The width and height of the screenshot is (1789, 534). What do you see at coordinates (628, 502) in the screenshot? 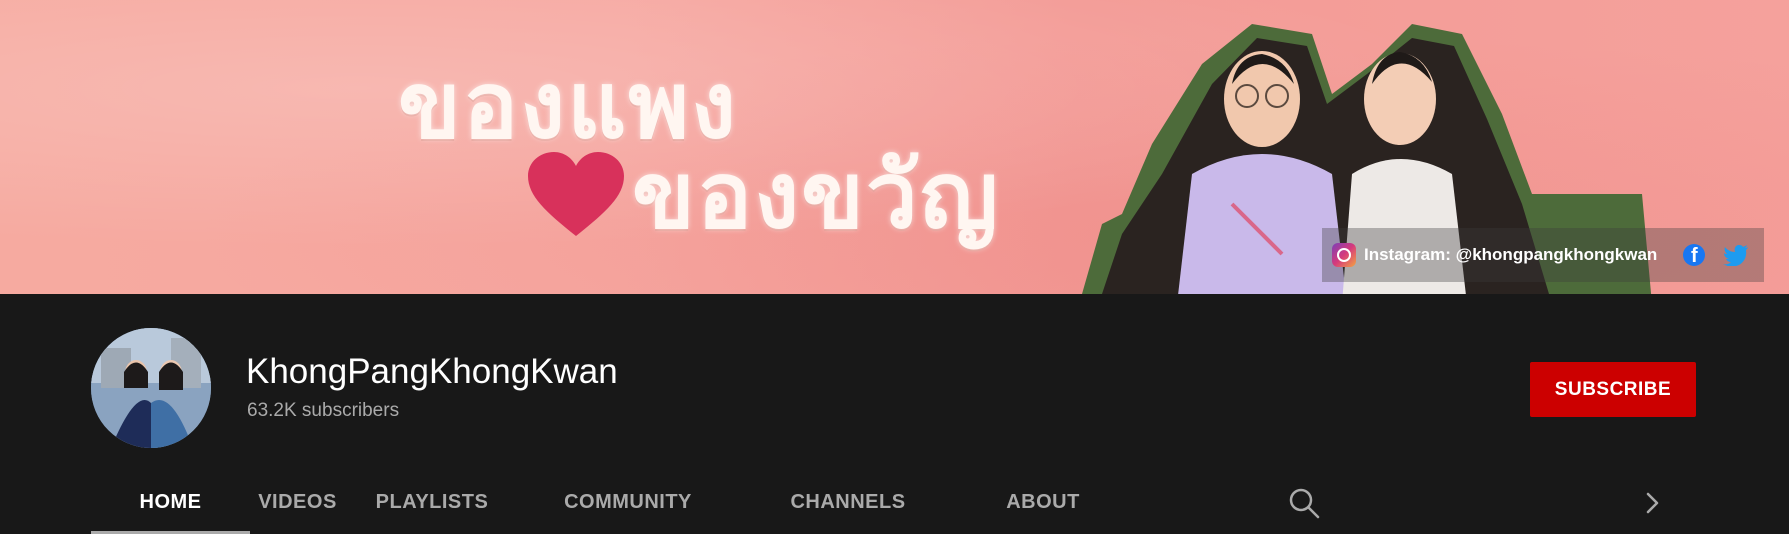
I see `tab-community: COMMUNITY` at bounding box center [628, 502].